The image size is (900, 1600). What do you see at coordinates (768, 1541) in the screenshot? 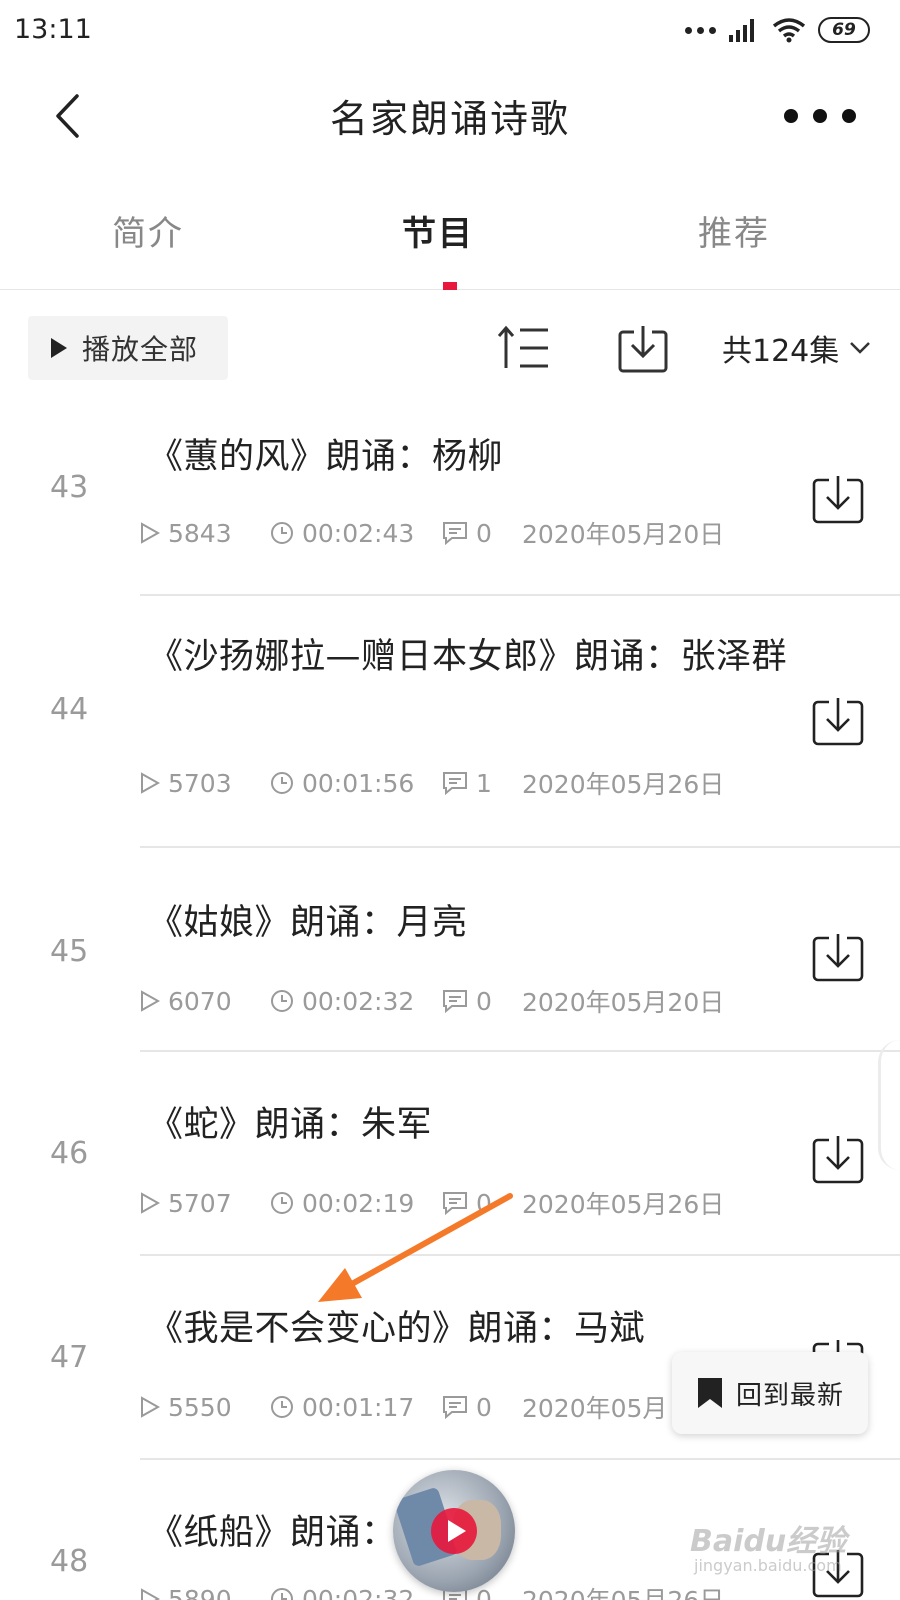
I see `watermark-logo: Baidu经验` at bounding box center [768, 1541].